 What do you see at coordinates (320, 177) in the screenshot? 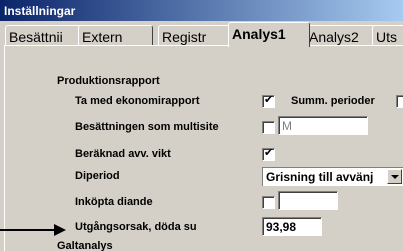
I see `diperiod-selected-value: Grisning till avvänj` at bounding box center [320, 177].